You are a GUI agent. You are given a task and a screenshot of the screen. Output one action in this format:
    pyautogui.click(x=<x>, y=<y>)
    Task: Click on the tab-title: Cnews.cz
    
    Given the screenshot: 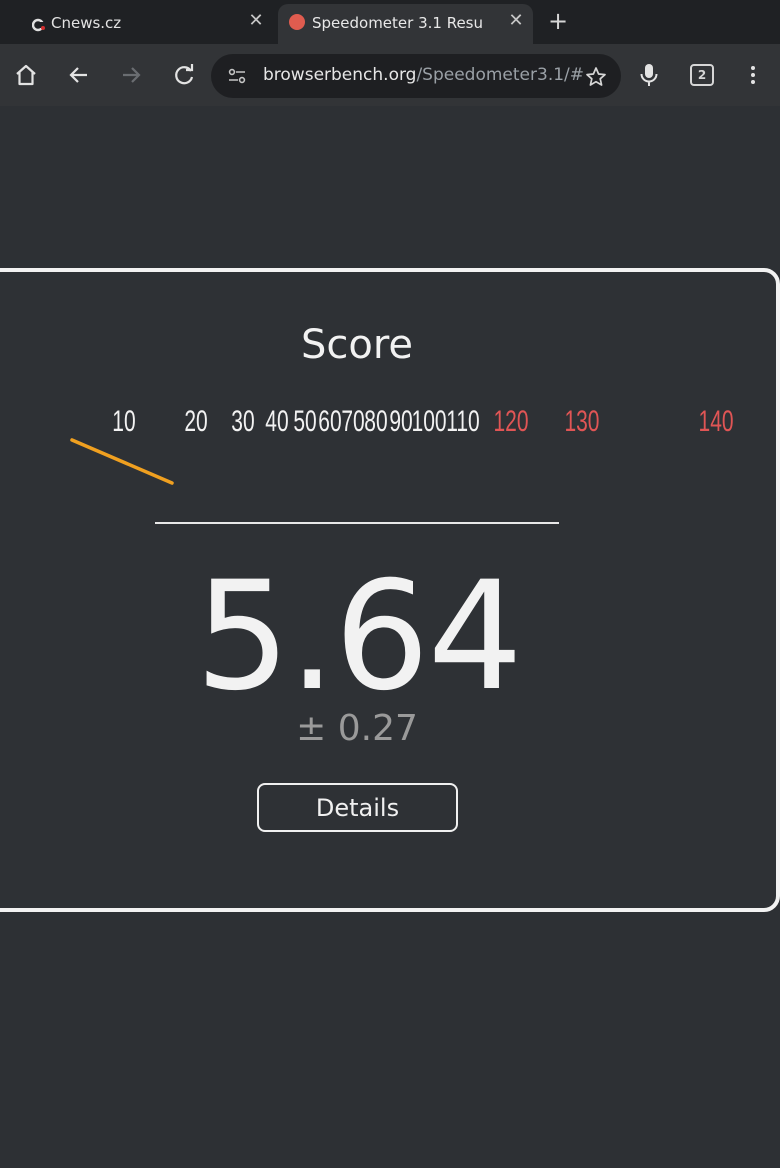 What is the action you would take?
    pyautogui.click(x=86, y=23)
    